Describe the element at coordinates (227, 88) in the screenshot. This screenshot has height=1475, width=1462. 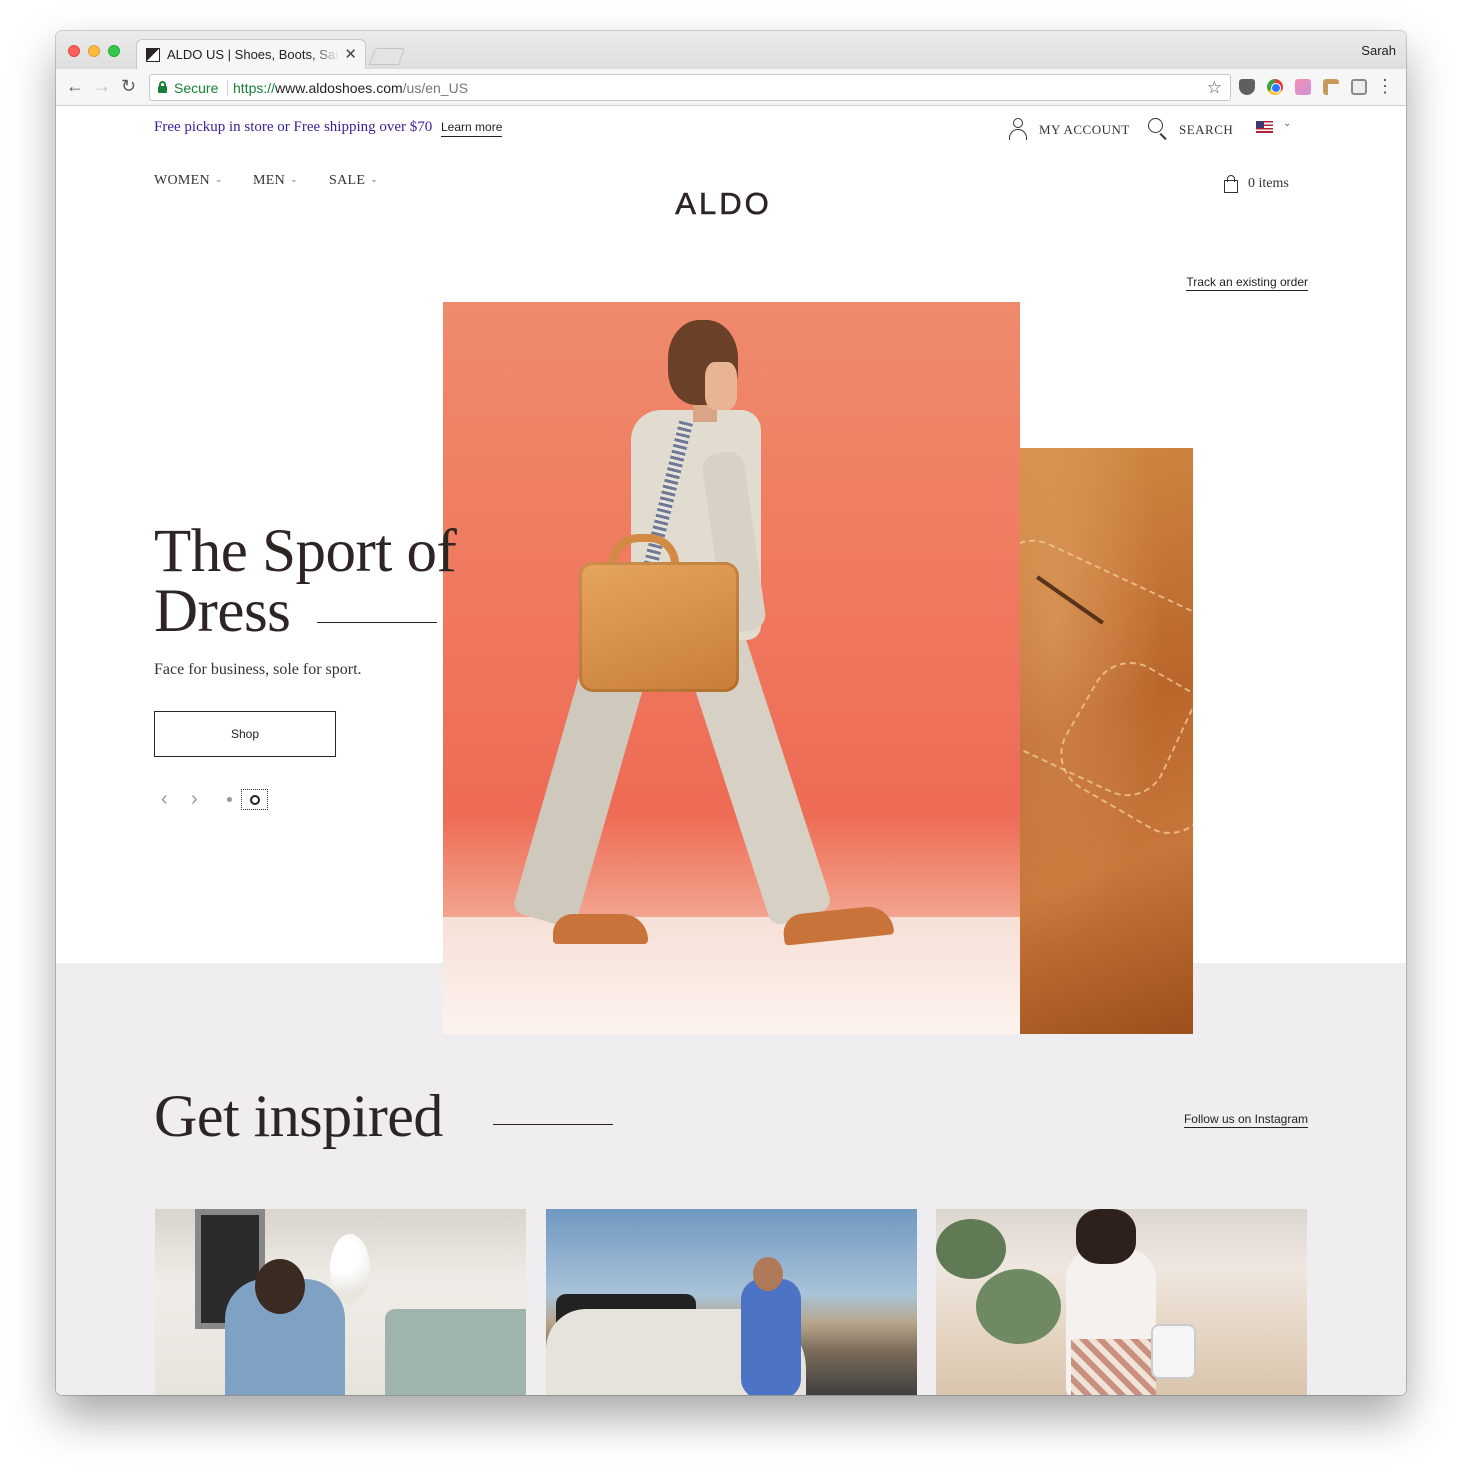
I see `omnibox-separator` at that location.